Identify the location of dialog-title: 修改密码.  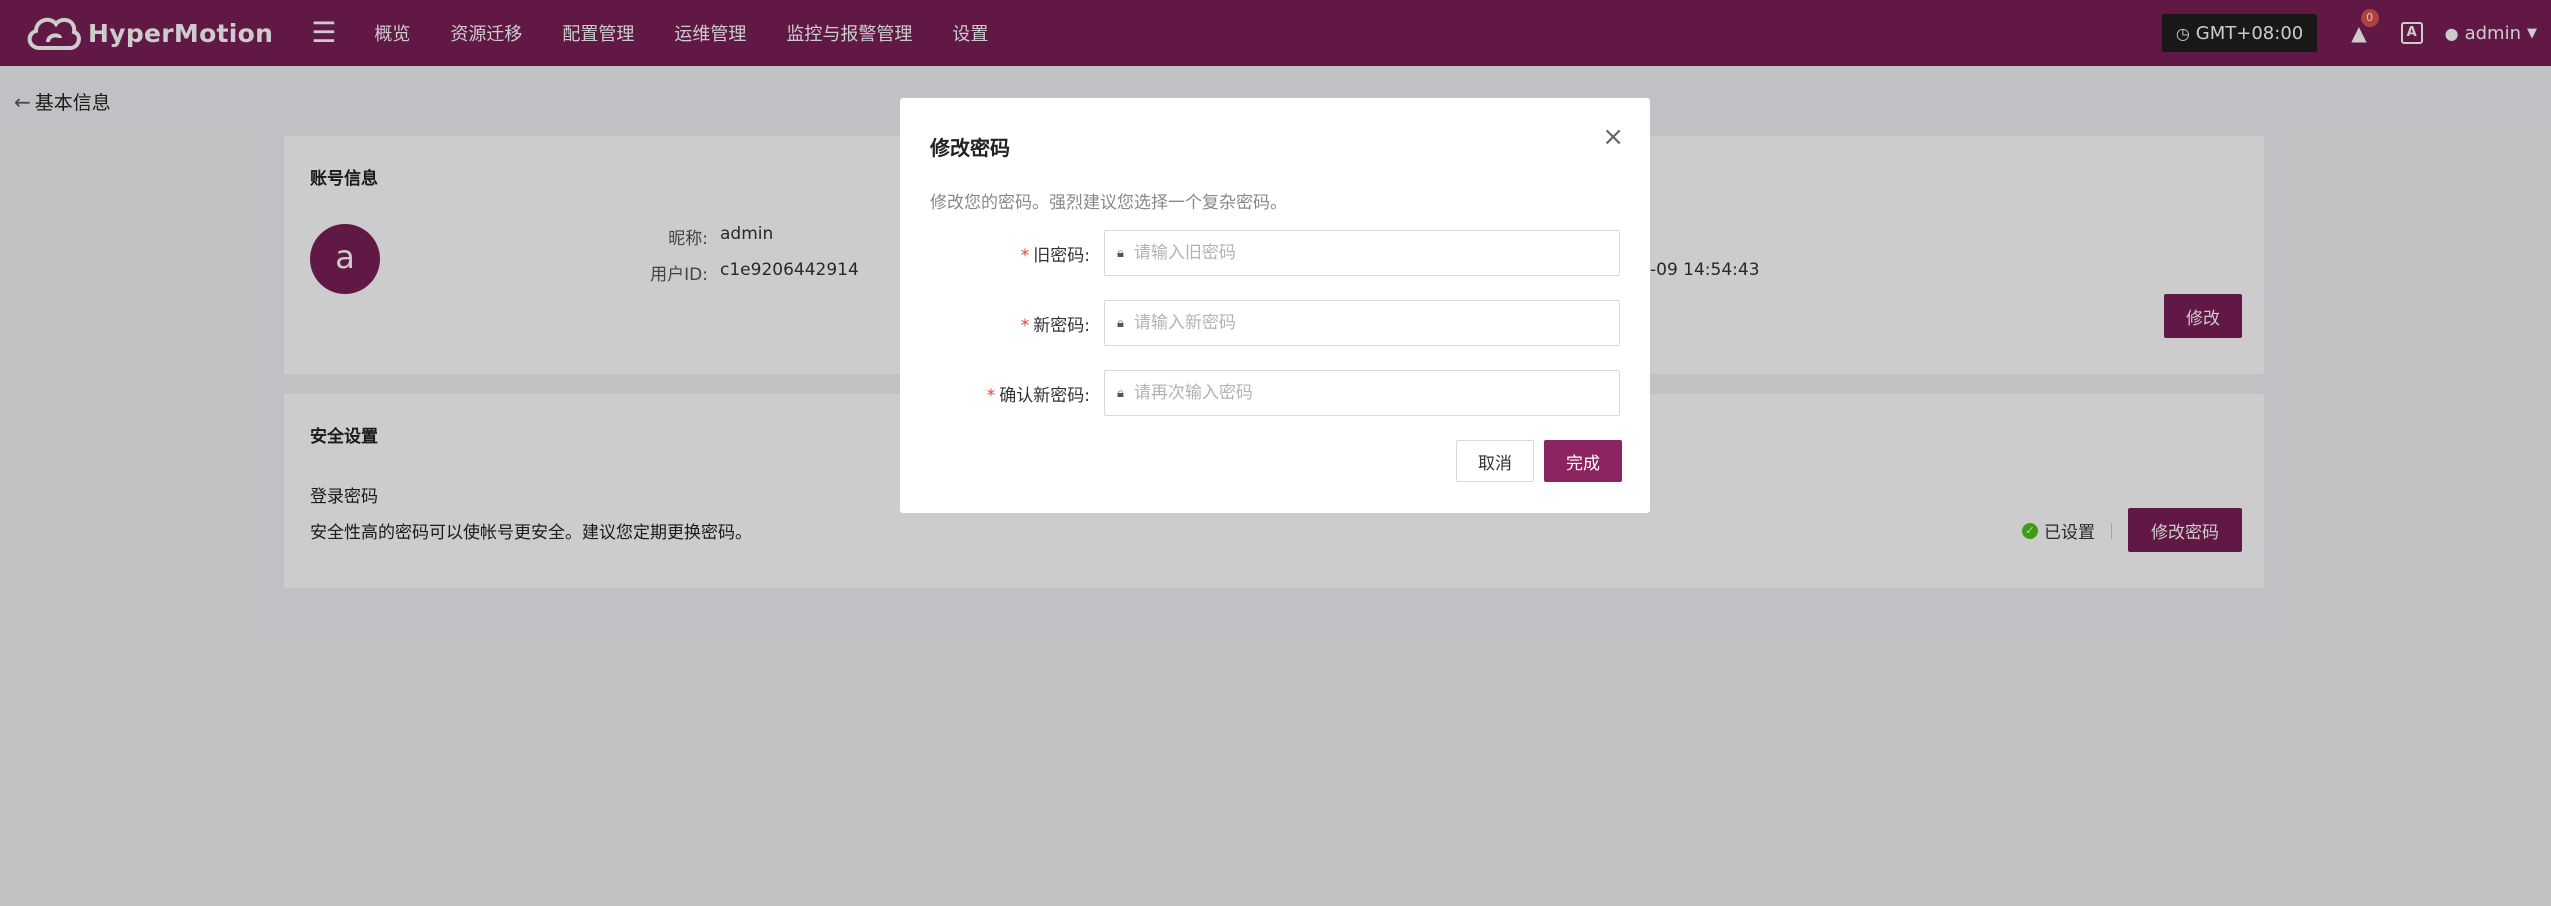
(970, 148).